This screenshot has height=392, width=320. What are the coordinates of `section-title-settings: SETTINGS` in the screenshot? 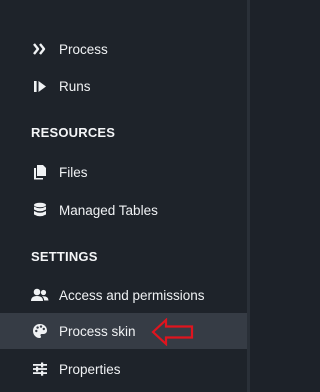 It's located at (64, 256).